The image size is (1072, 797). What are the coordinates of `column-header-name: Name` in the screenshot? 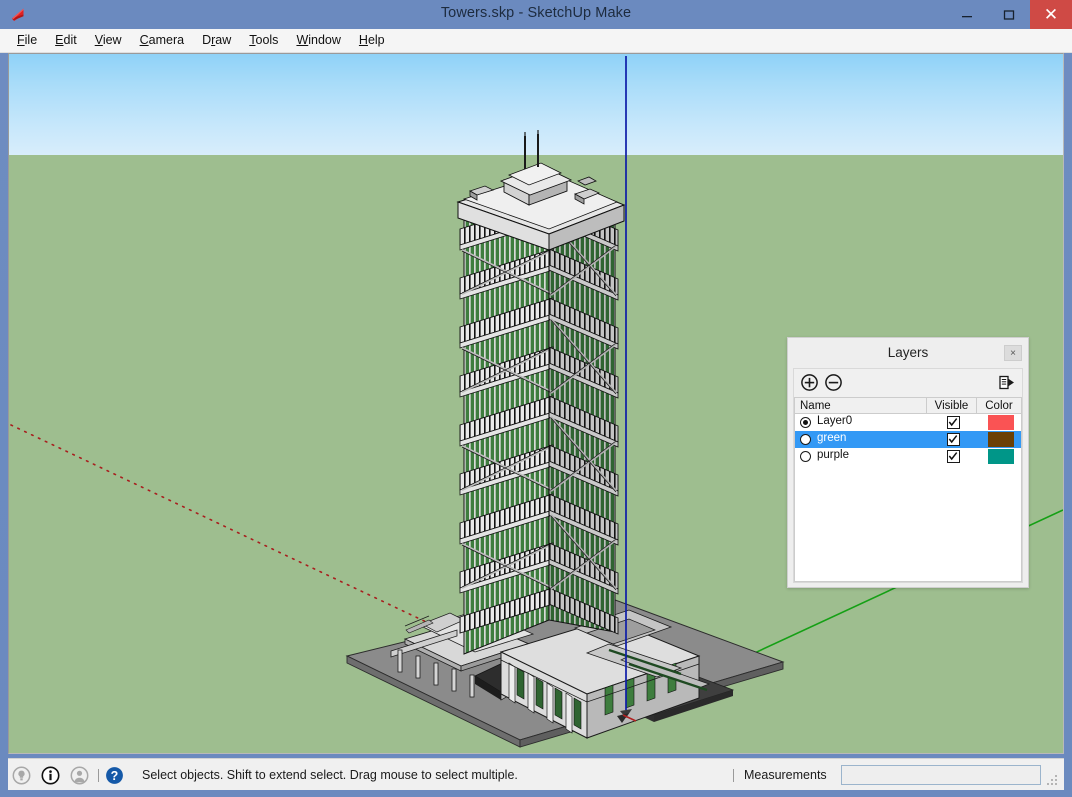 It's located at (860, 405).